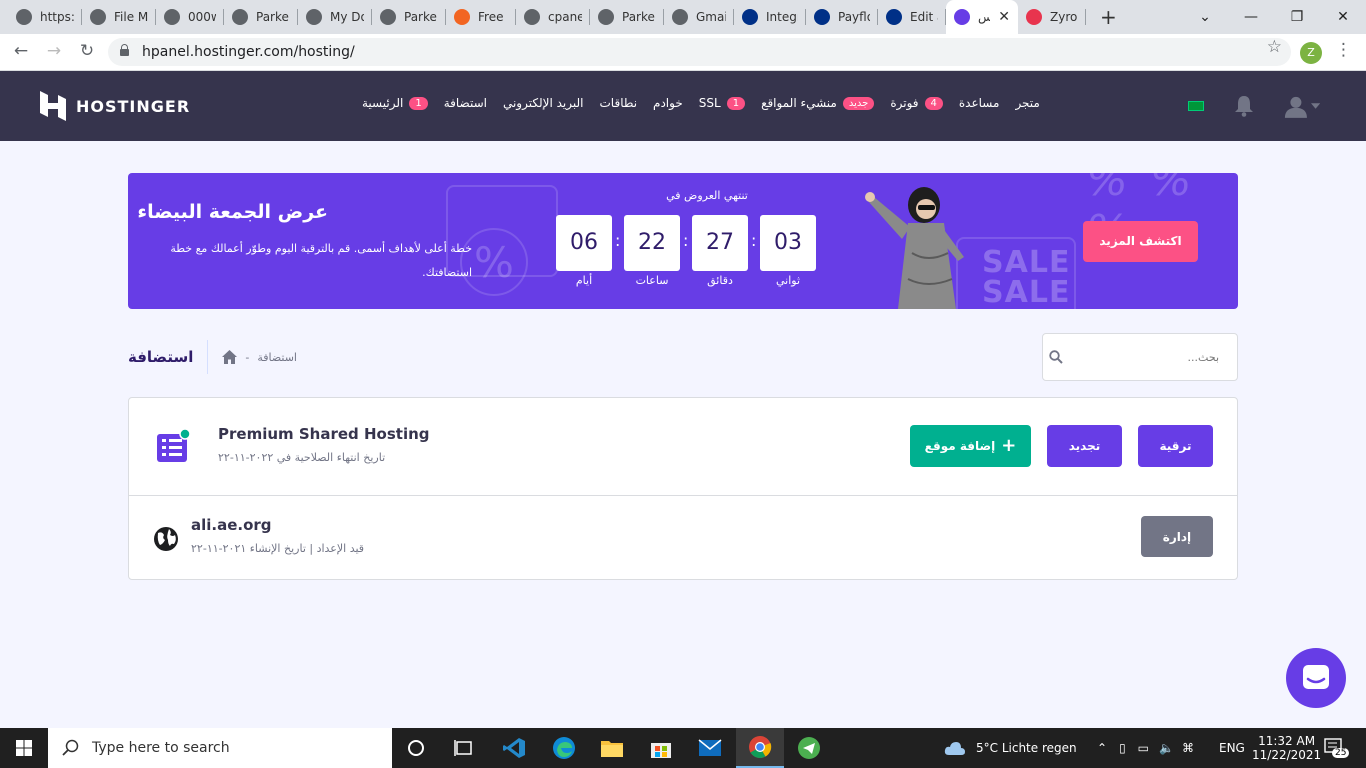 The height and width of the screenshot is (768, 1366). I want to click on language-flag-icon, so click(1196, 106).